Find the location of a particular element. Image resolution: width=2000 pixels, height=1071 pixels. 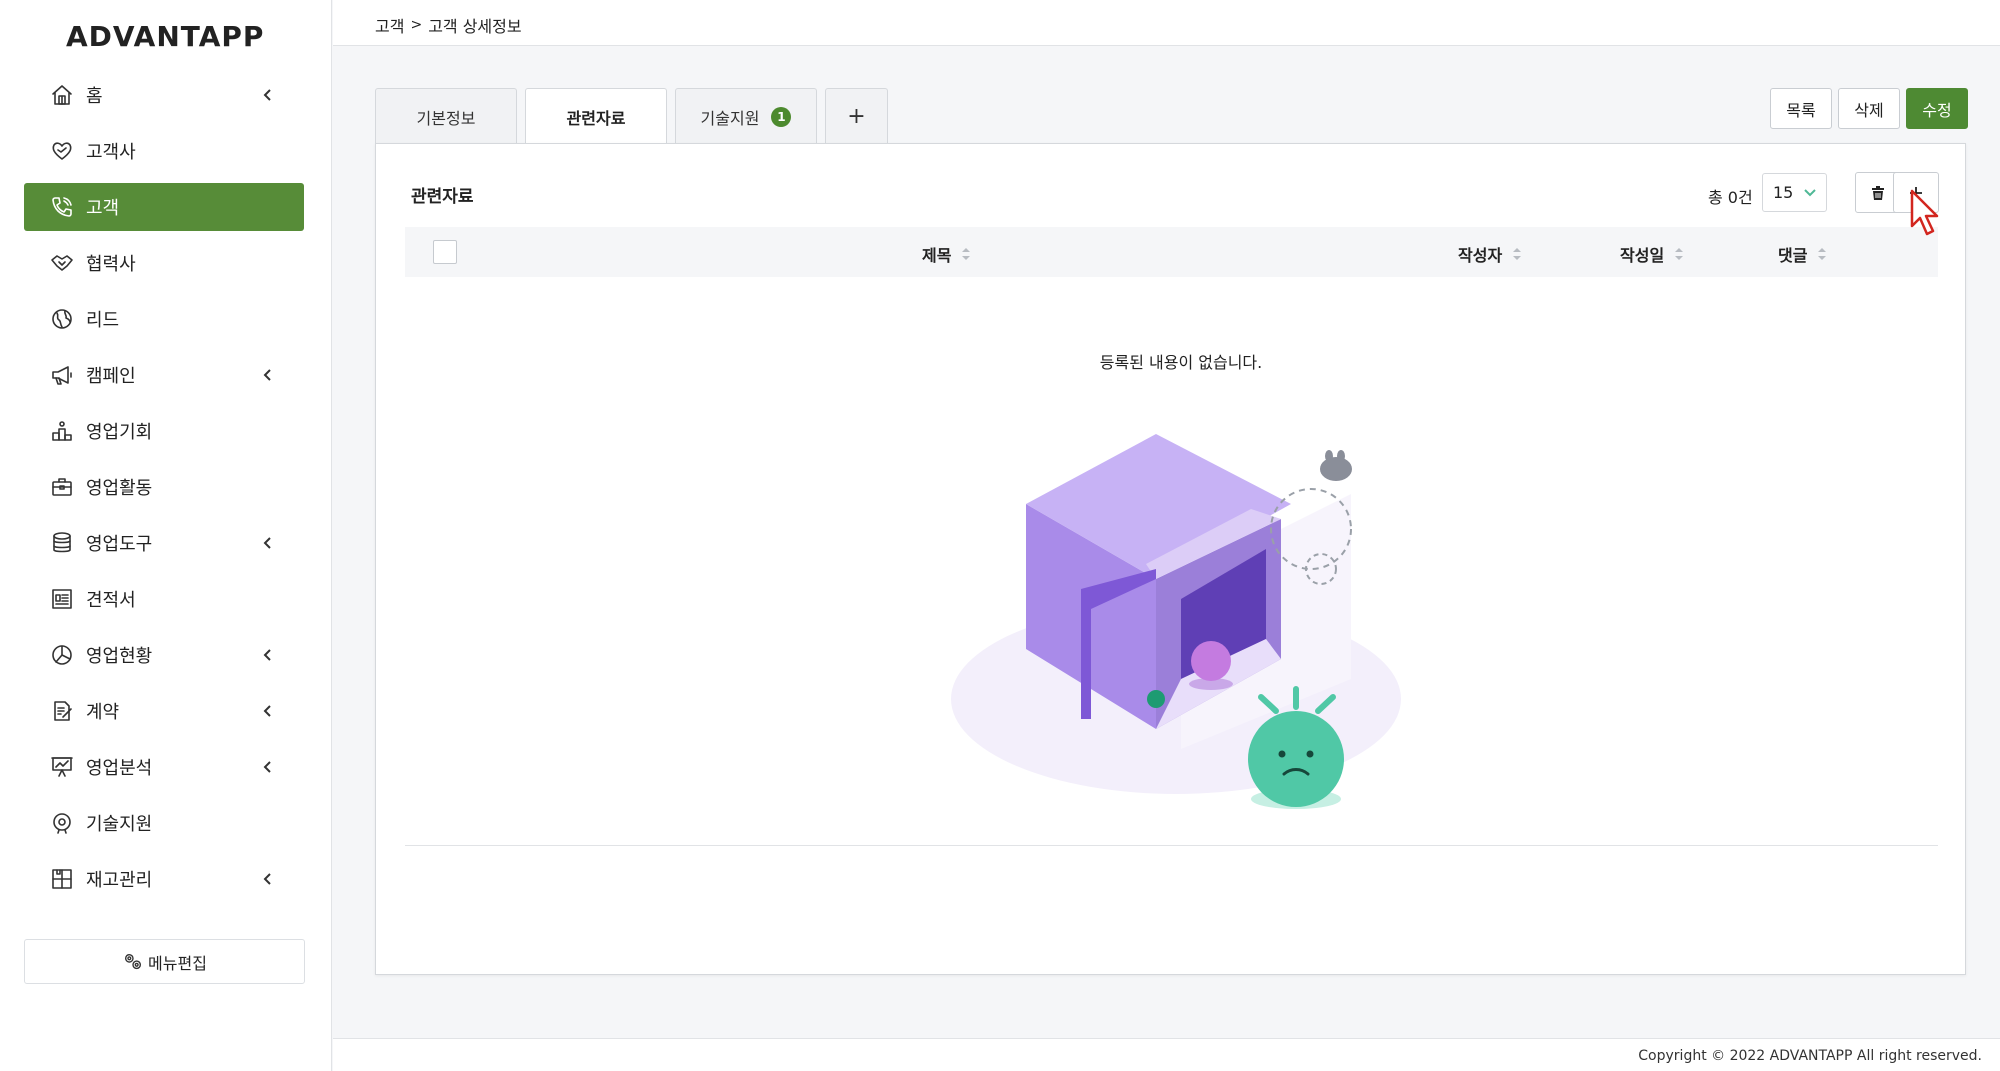

total-count: 총 0건 is located at coordinates (1730, 197).